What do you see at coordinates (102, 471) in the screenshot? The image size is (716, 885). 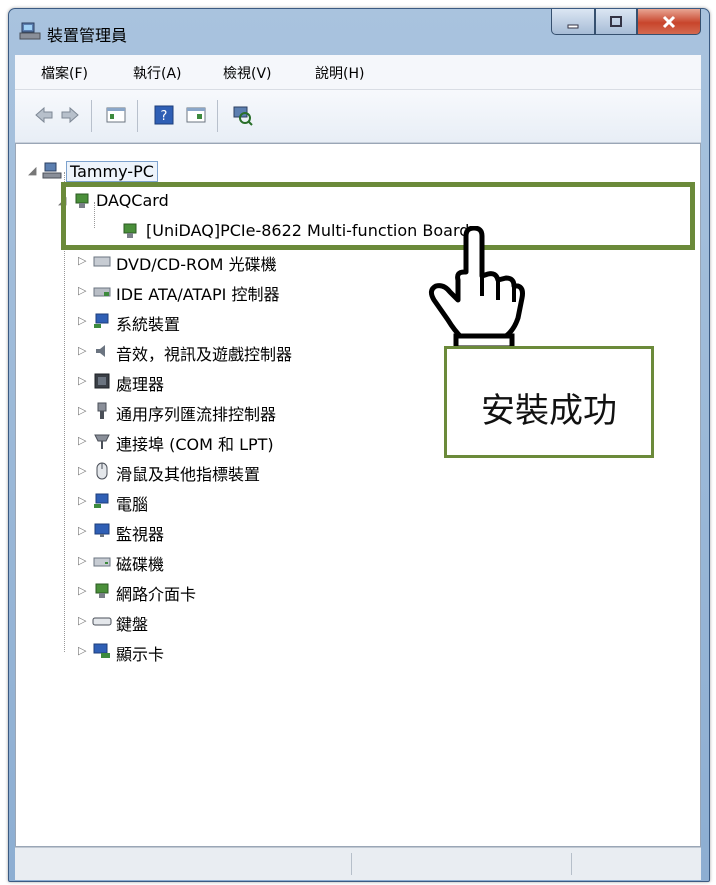 I see `mouse-icon` at bounding box center [102, 471].